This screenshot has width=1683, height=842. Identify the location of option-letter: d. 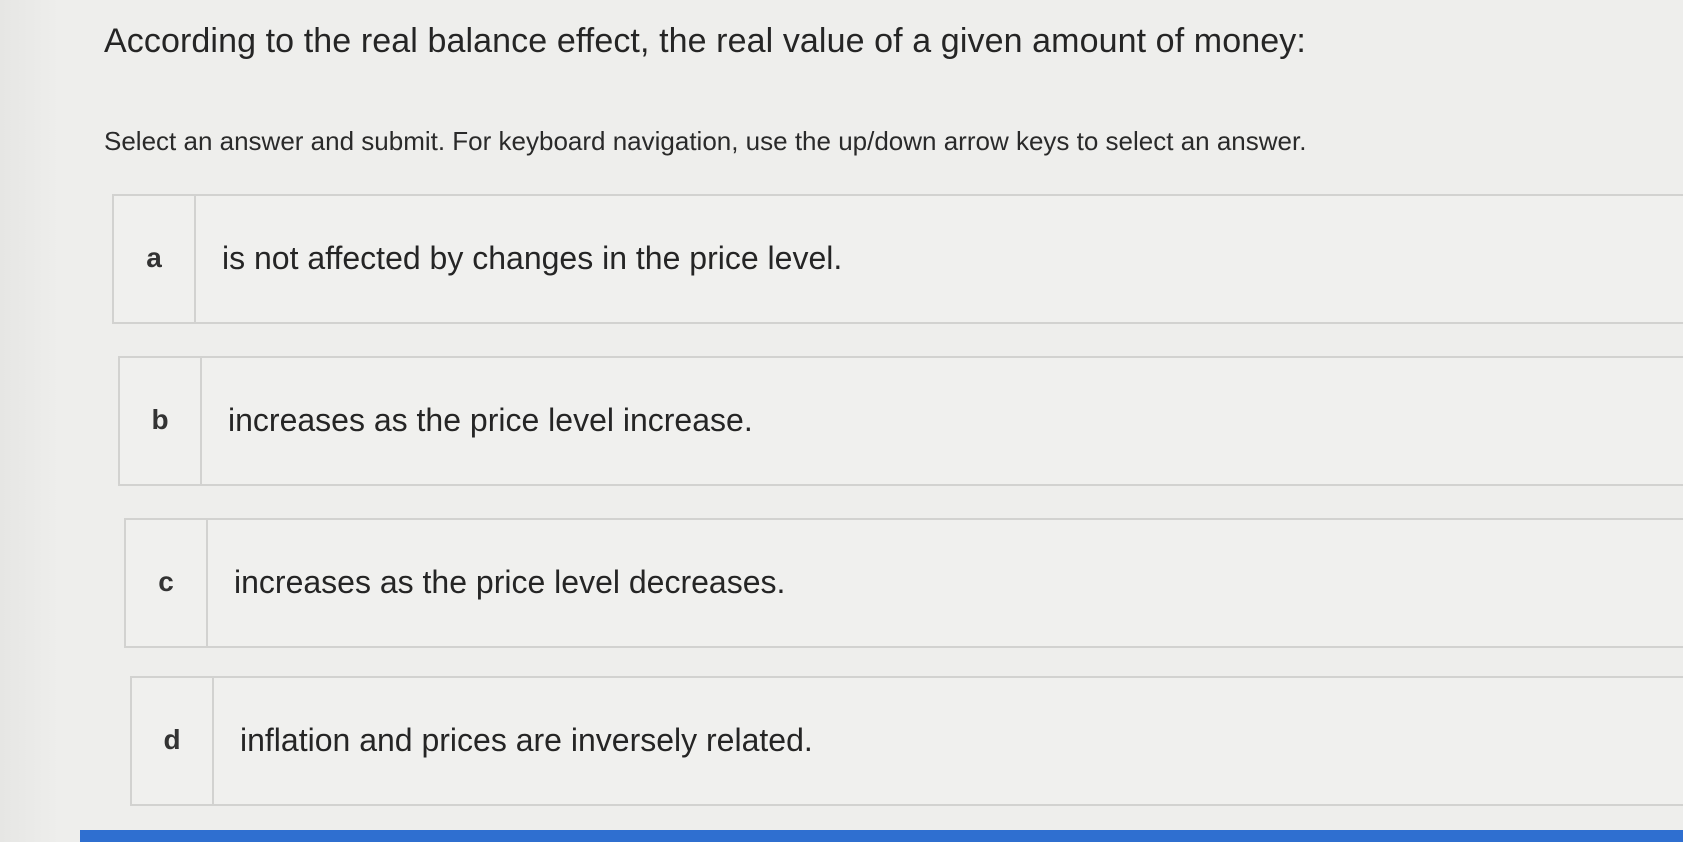
(173, 741).